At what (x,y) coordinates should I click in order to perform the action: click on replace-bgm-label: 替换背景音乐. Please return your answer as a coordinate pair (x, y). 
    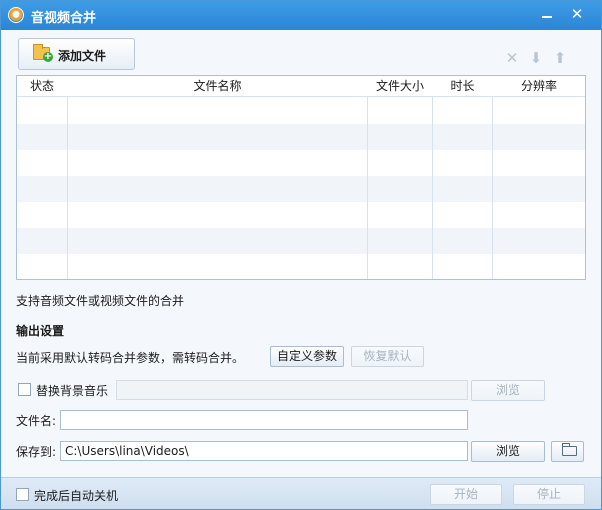
    Looking at the image, I should click on (72, 391).